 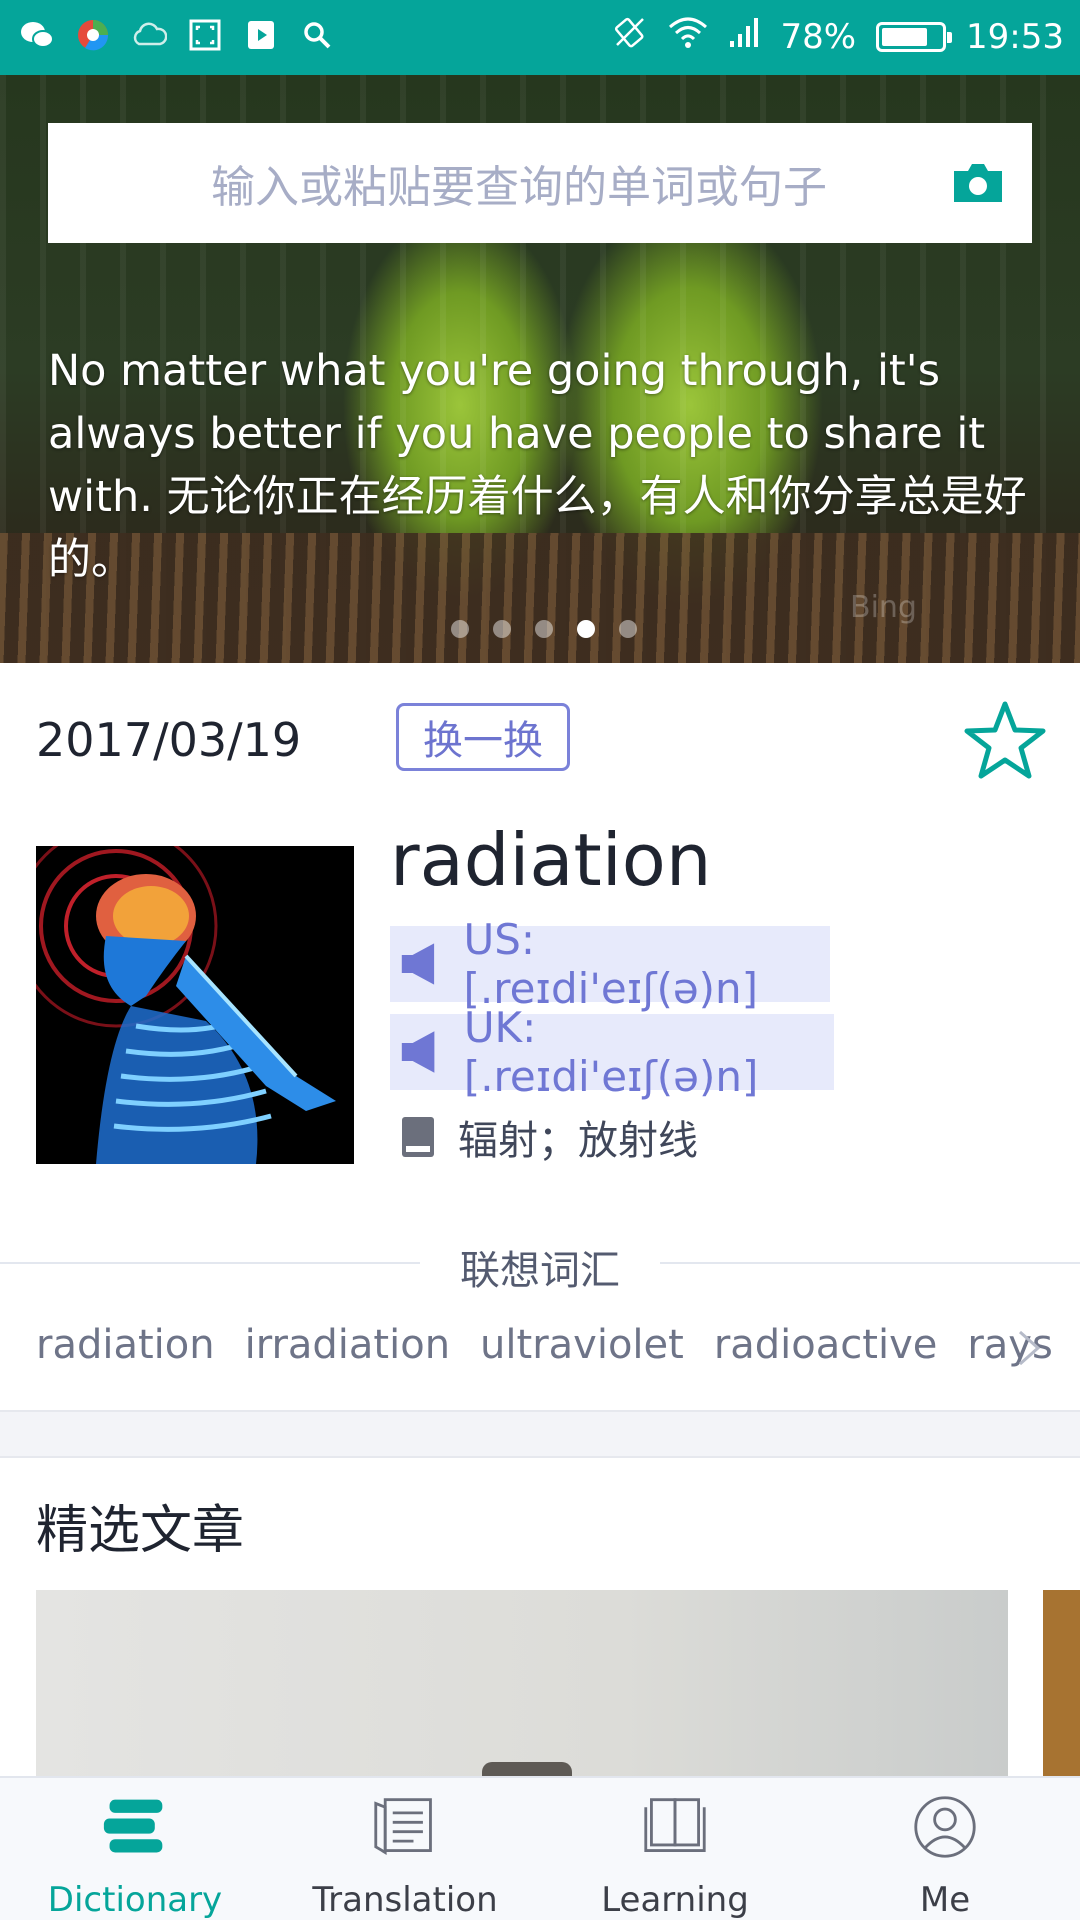 I want to click on wechat-icon, so click(x=37, y=35).